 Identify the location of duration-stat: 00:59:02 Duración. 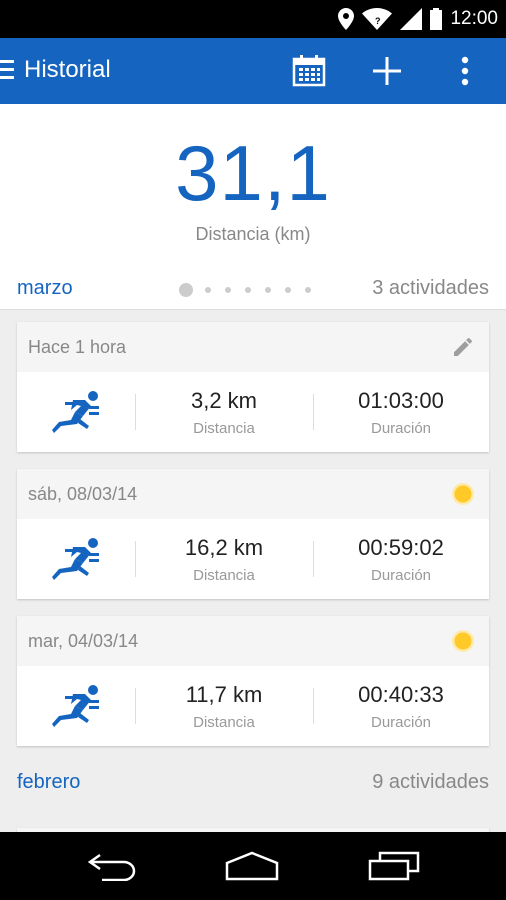
(401, 559).